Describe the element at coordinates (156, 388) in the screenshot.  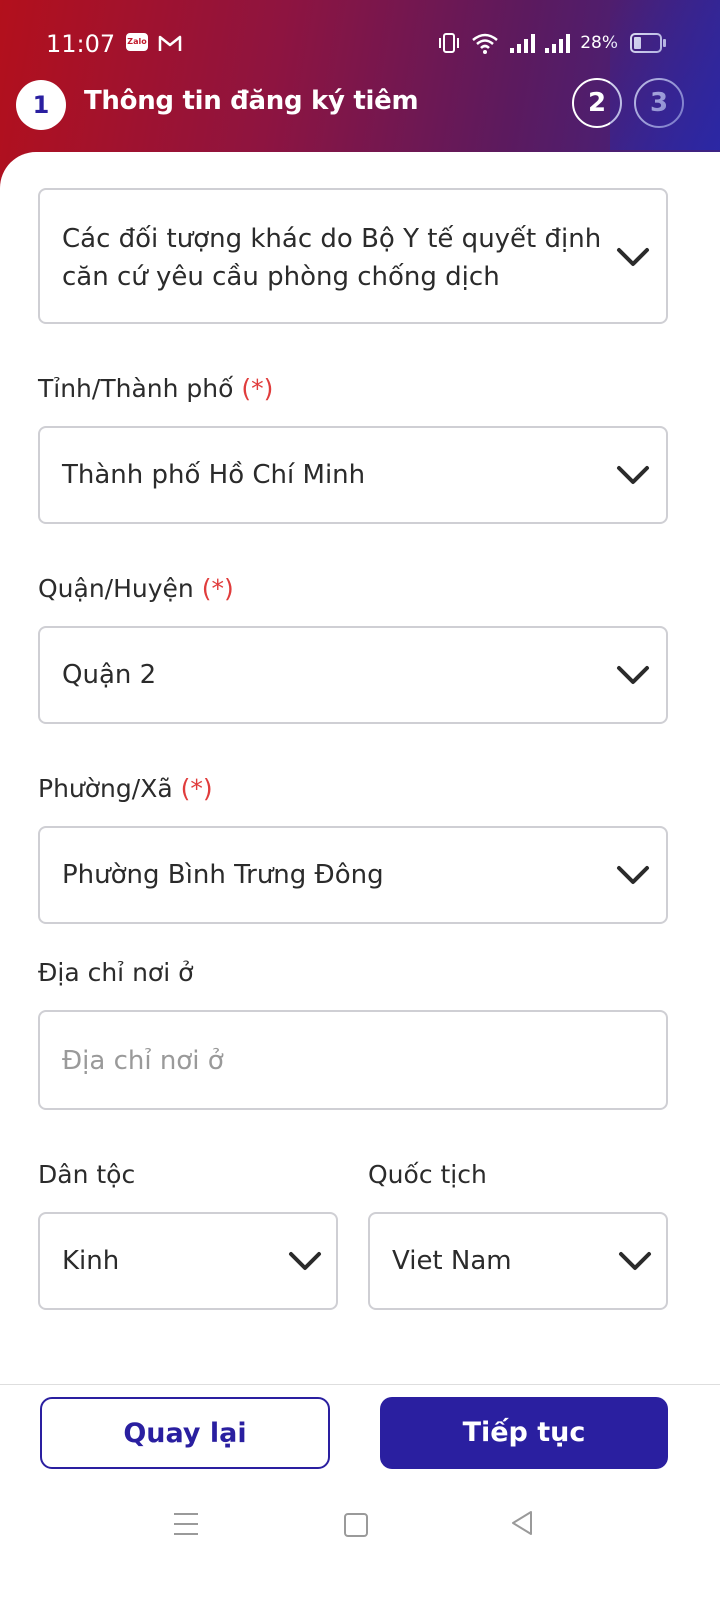
I see `province-label: Tỉnh/Thành phố (*)` at that location.